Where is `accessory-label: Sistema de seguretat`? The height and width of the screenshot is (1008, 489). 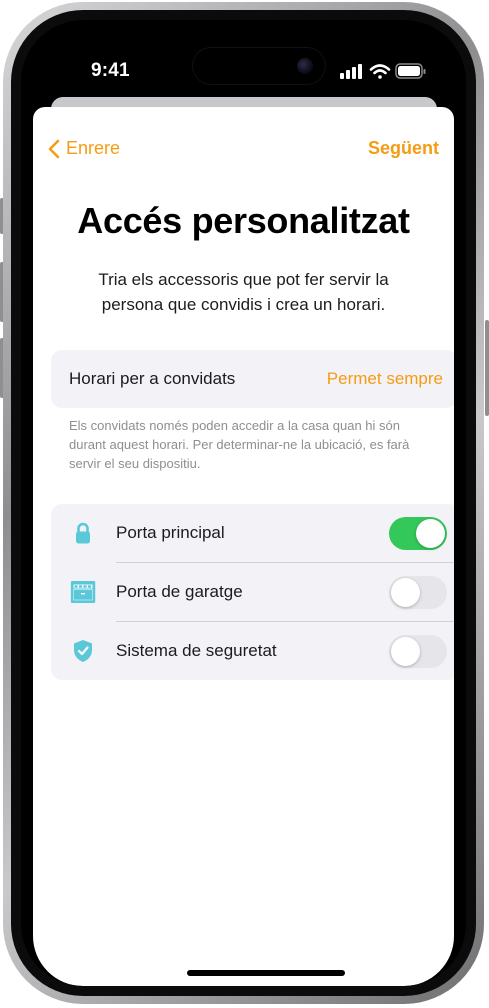 accessory-label: Sistema de seguretat is located at coordinates (196, 650).